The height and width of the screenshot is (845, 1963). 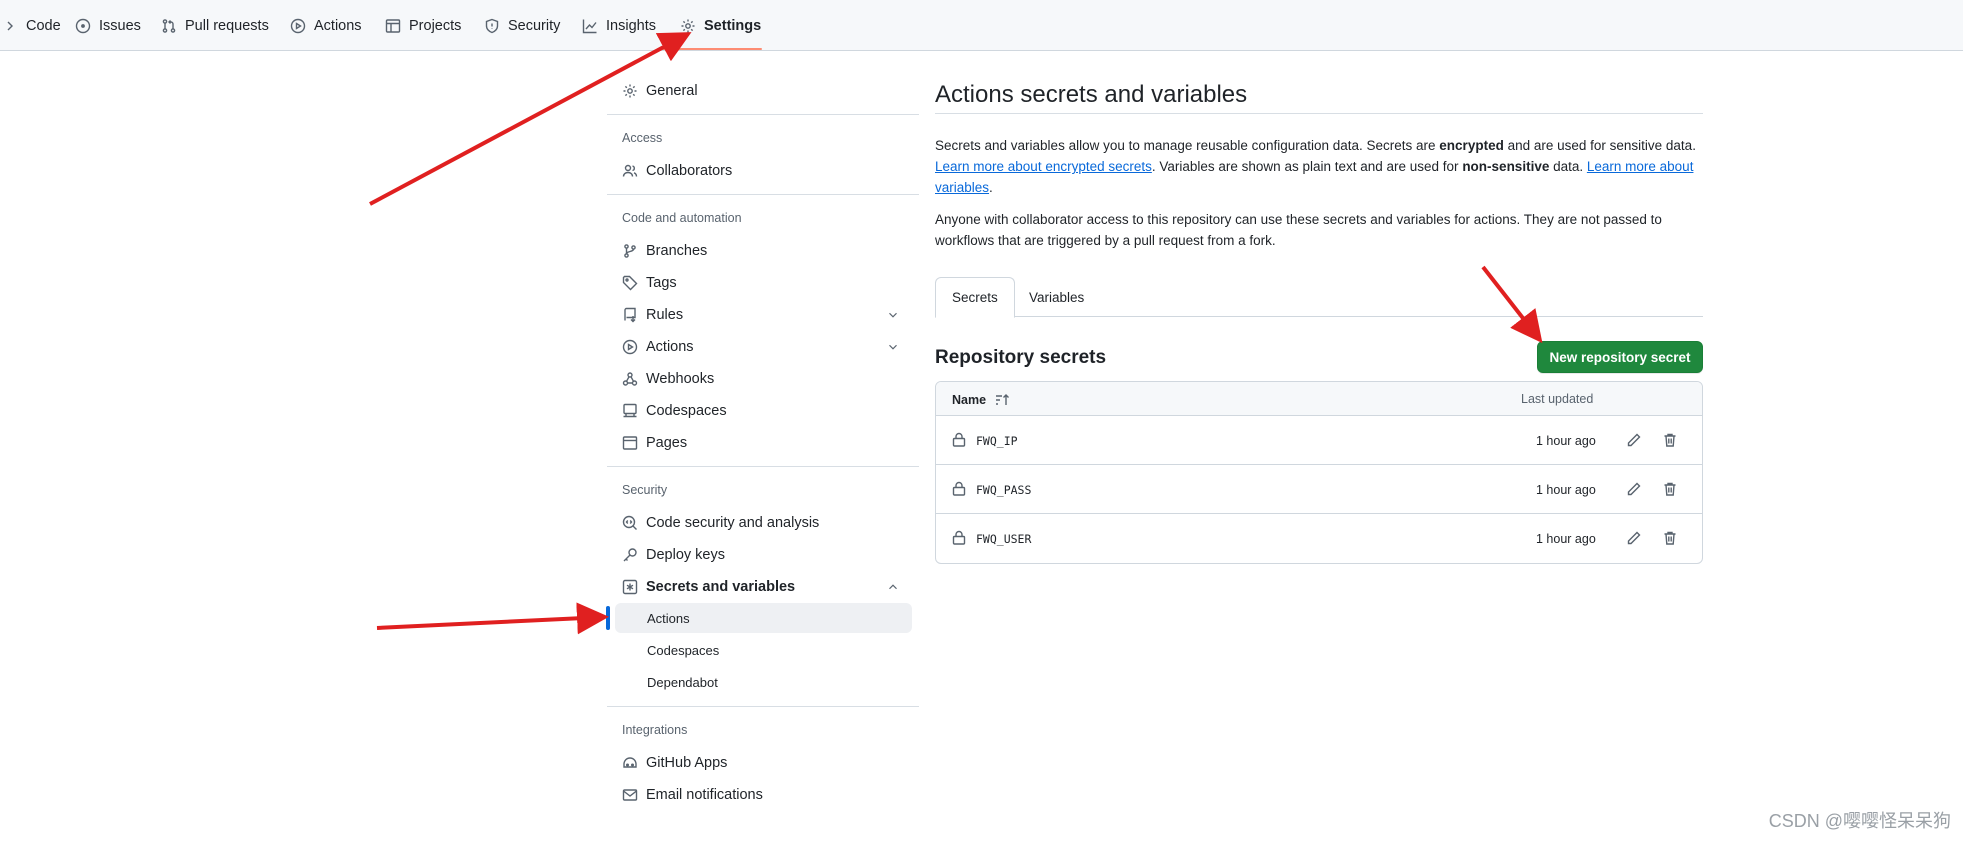 I want to click on apps-icon, so click(x=630, y=762).